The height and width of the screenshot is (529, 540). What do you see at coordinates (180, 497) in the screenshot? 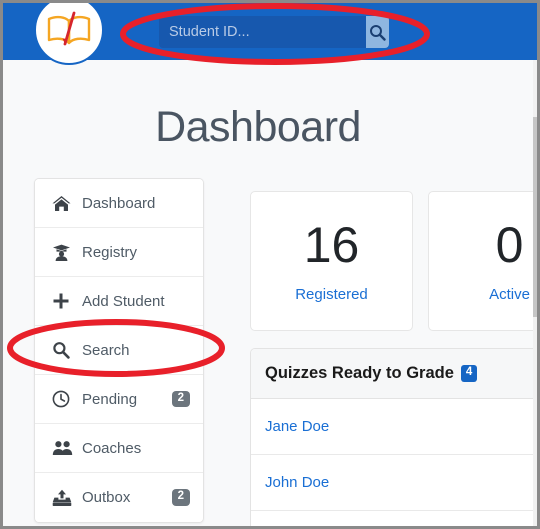
I see `outbox-count-badge: 2` at bounding box center [180, 497].